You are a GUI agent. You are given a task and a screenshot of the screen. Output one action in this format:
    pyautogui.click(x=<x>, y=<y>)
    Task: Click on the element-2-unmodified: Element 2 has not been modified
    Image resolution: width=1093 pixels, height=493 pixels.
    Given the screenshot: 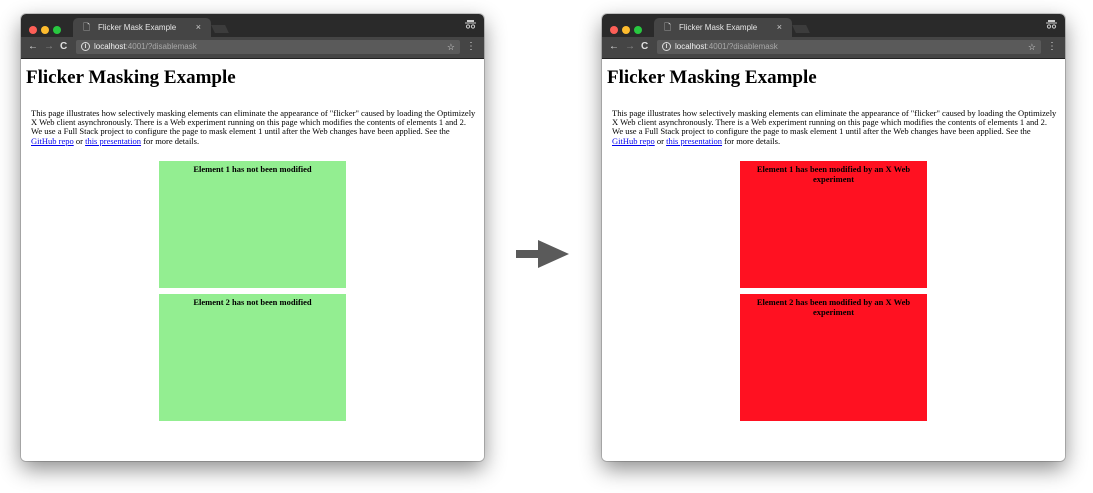 What is the action you would take?
    pyautogui.click(x=252, y=357)
    